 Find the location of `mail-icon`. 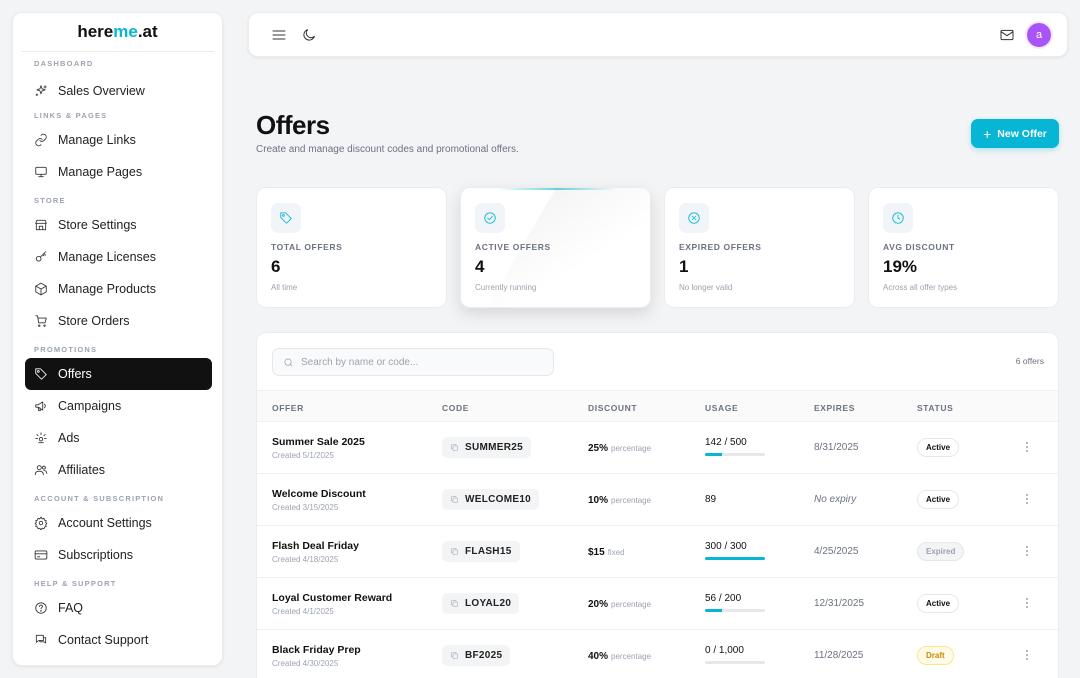

mail-icon is located at coordinates (1007, 35).